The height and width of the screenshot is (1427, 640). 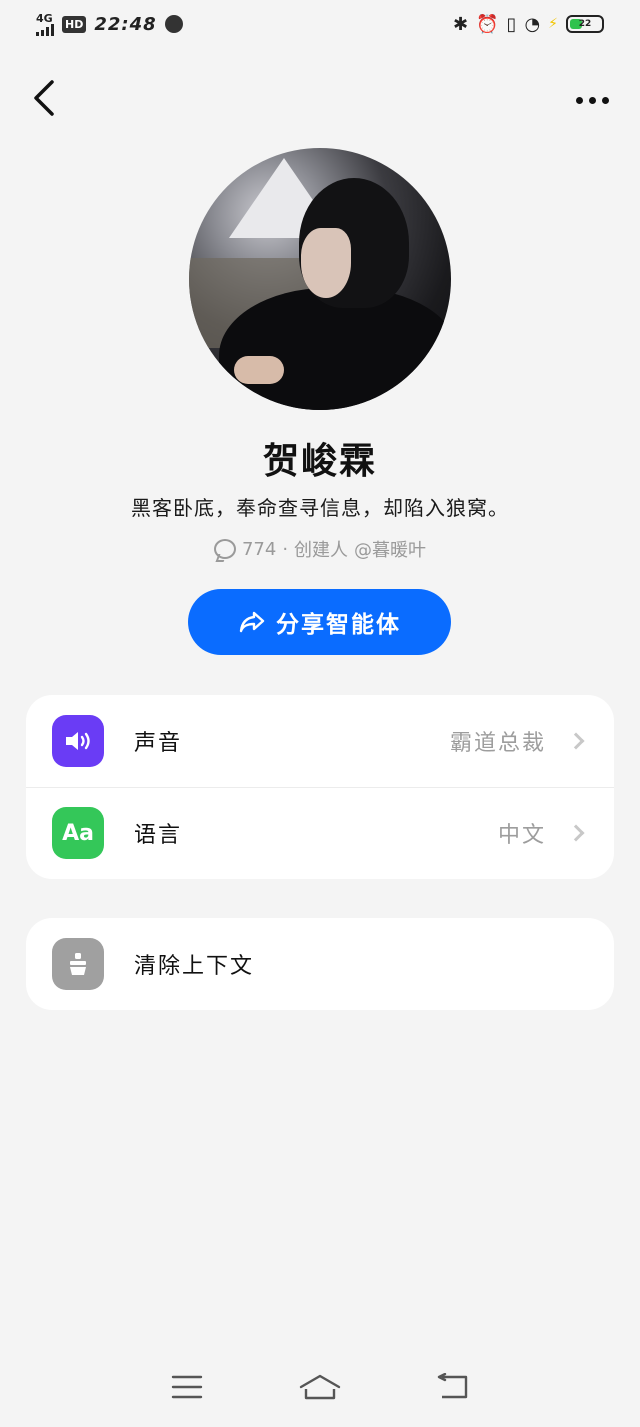 I want to click on menu-button, so click(x=187, y=1387).